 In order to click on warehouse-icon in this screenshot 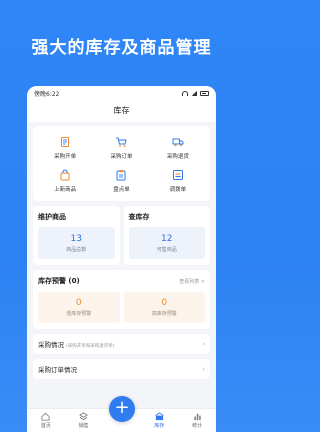, I will do `click(159, 416)`.